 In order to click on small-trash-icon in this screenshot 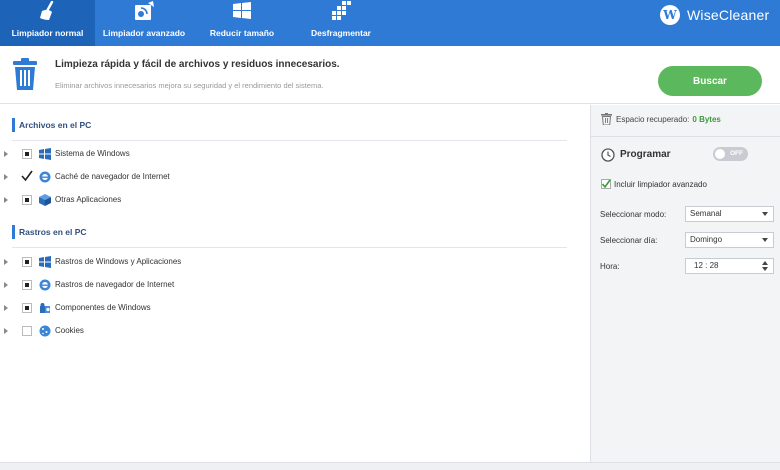, I will do `click(606, 119)`.